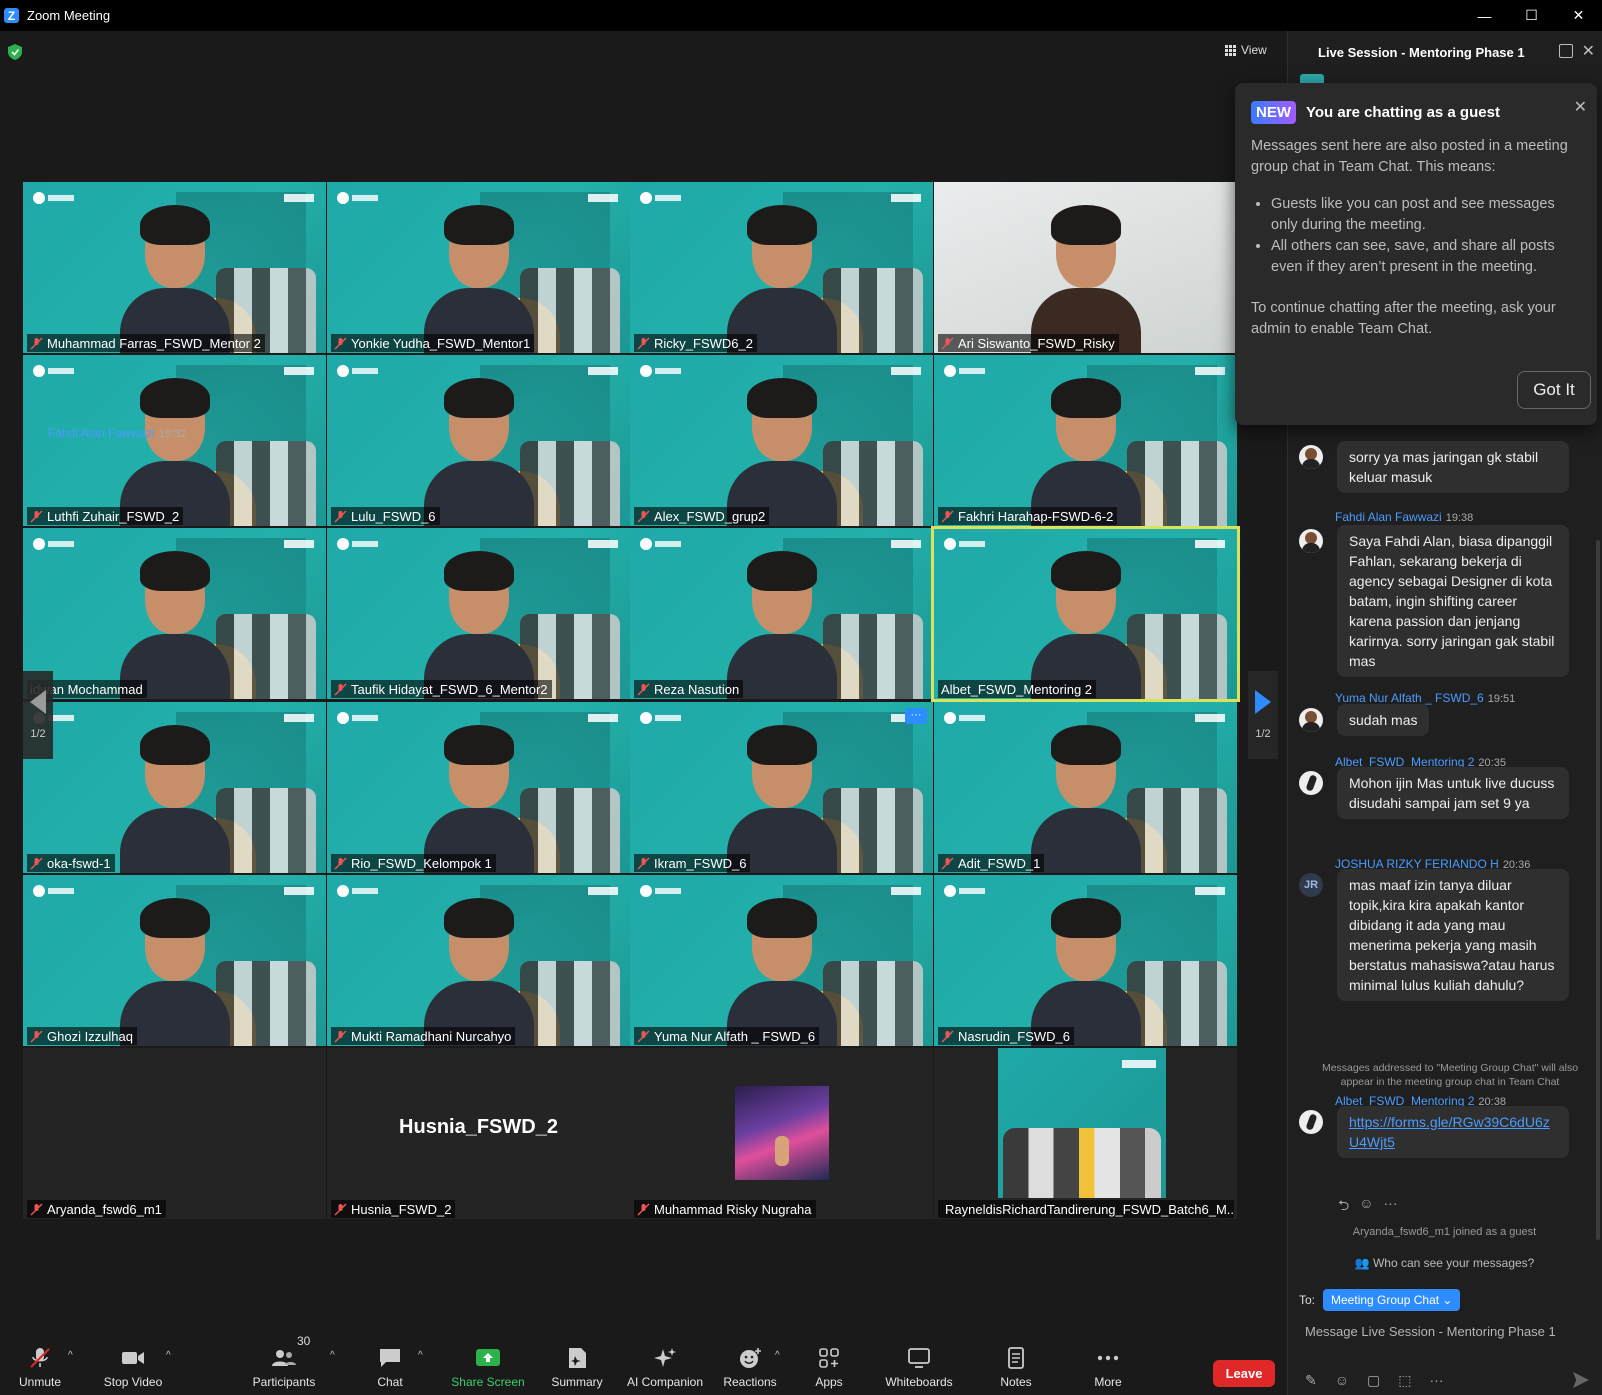 The width and height of the screenshot is (1602, 1395). What do you see at coordinates (133, 1359) in the screenshot?
I see `stop-video-button: Stop Video` at bounding box center [133, 1359].